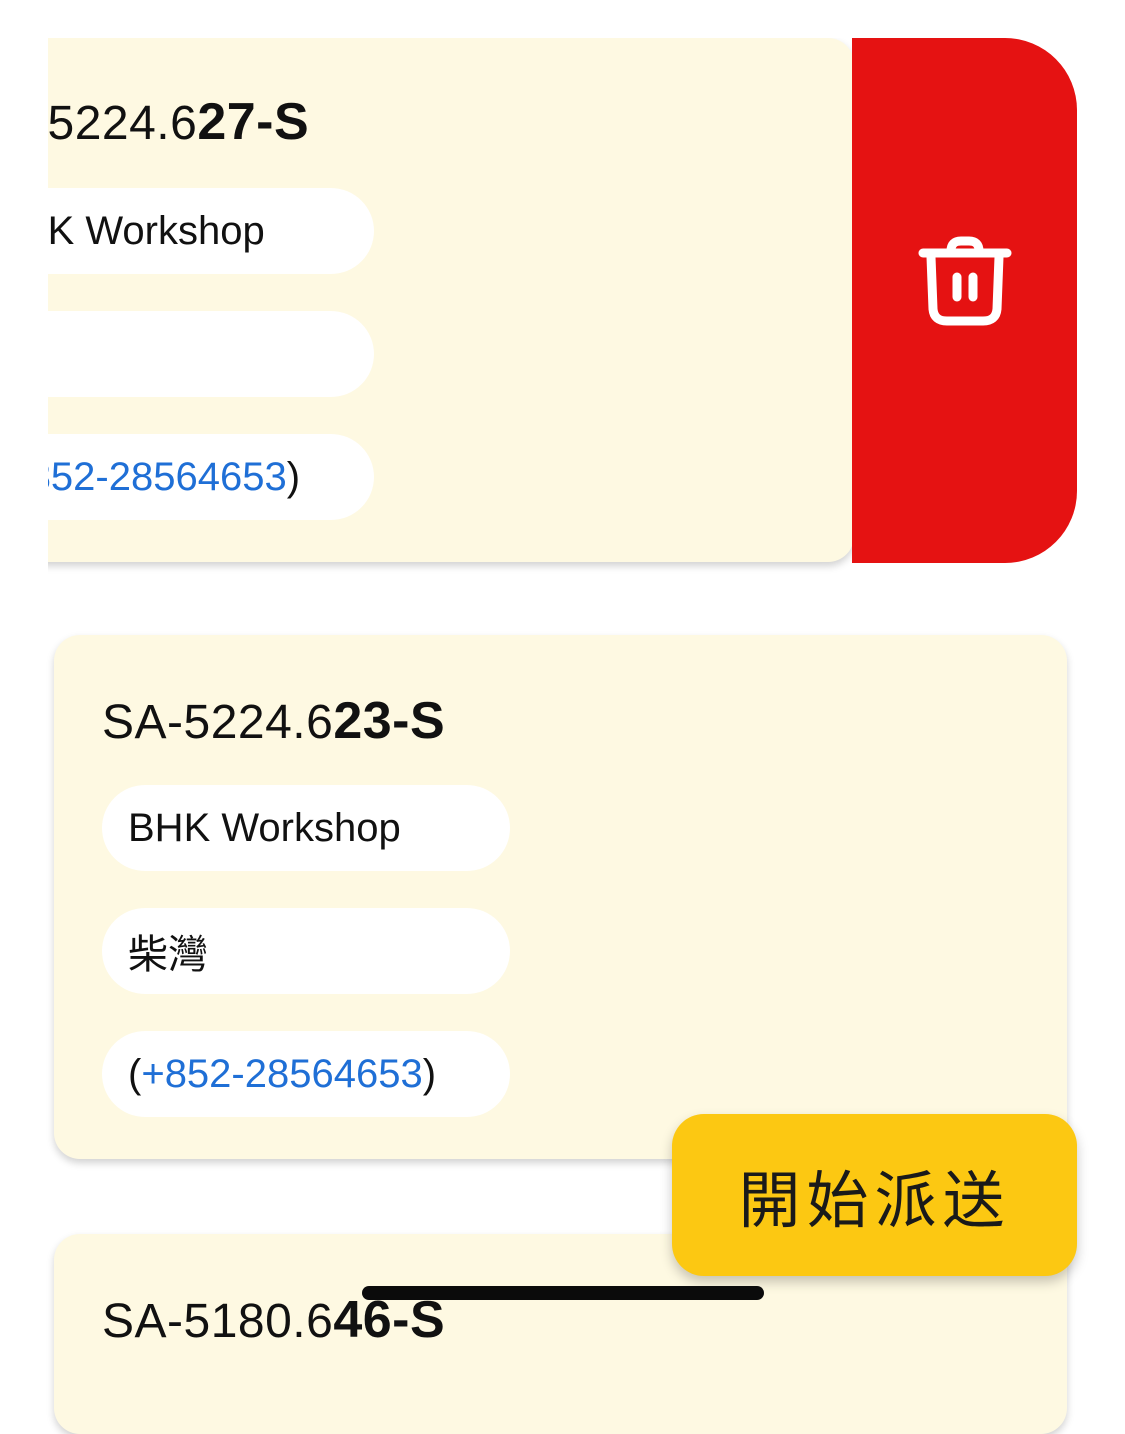 This screenshot has height=1434, width=1125. Describe the element at coordinates (274, 721) in the screenshot. I see `order-id: SA-5224.623-S` at that location.